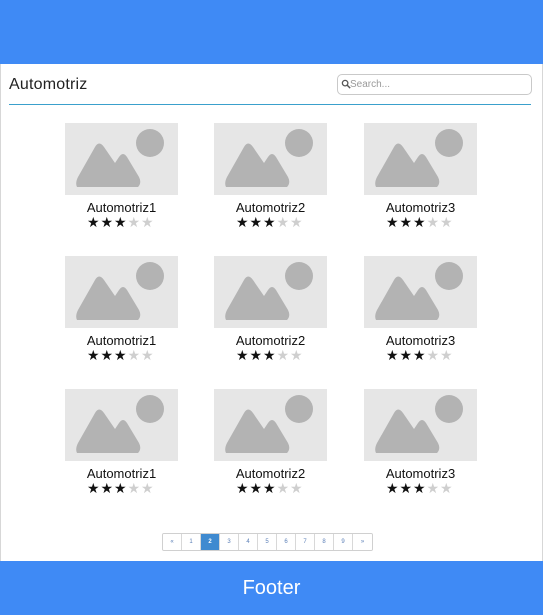 This screenshot has height=615, width=543. I want to click on pagination-page-3: 3, so click(229, 542).